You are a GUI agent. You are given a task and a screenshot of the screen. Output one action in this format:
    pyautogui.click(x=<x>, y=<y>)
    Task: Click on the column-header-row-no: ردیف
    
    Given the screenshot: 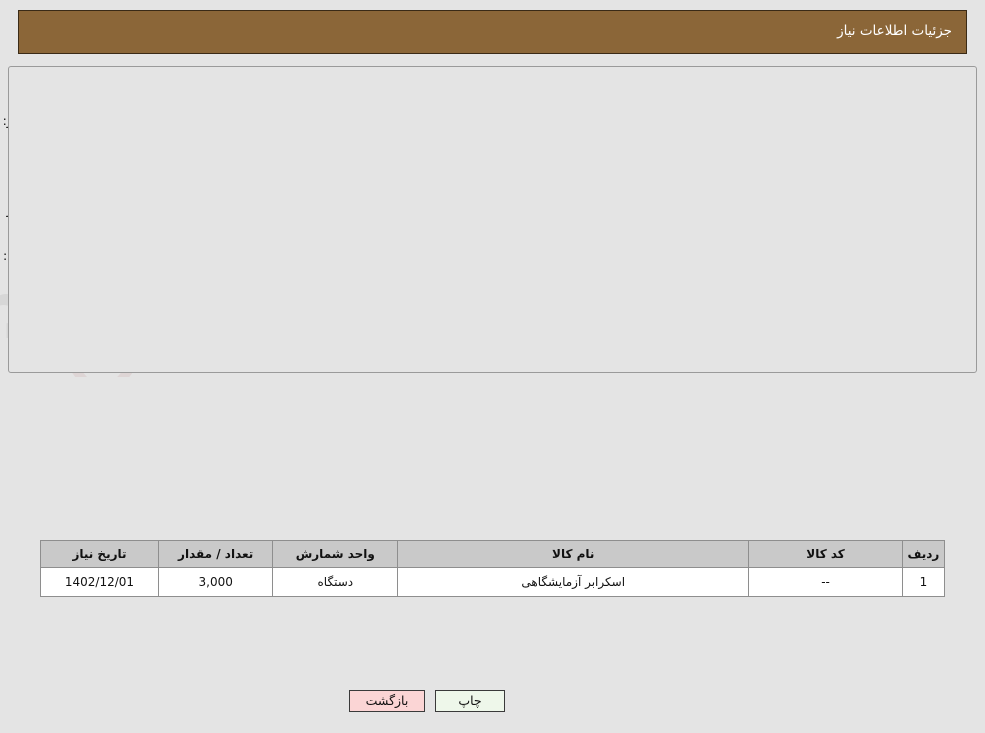 What is the action you would take?
    pyautogui.click(x=923, y=554)
    